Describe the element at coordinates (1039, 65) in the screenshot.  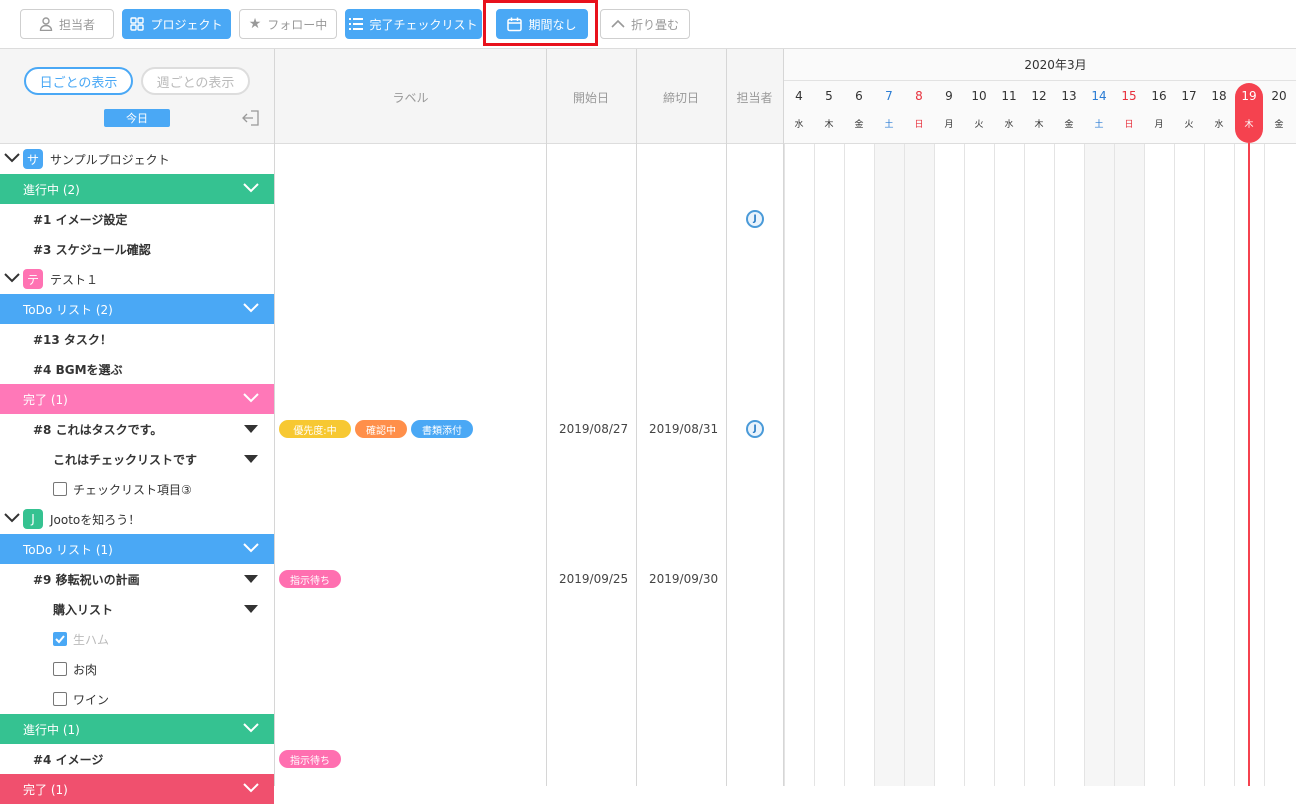
I see `calendar-month: 2020年3月` at that location.